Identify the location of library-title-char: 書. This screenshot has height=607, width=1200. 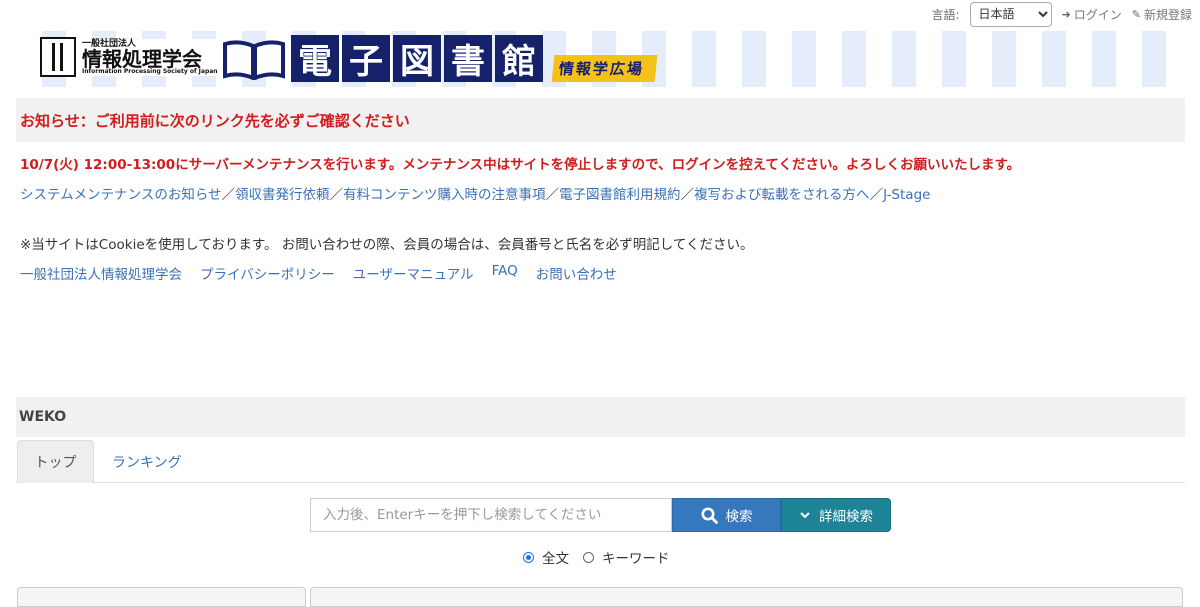
(468, 58).